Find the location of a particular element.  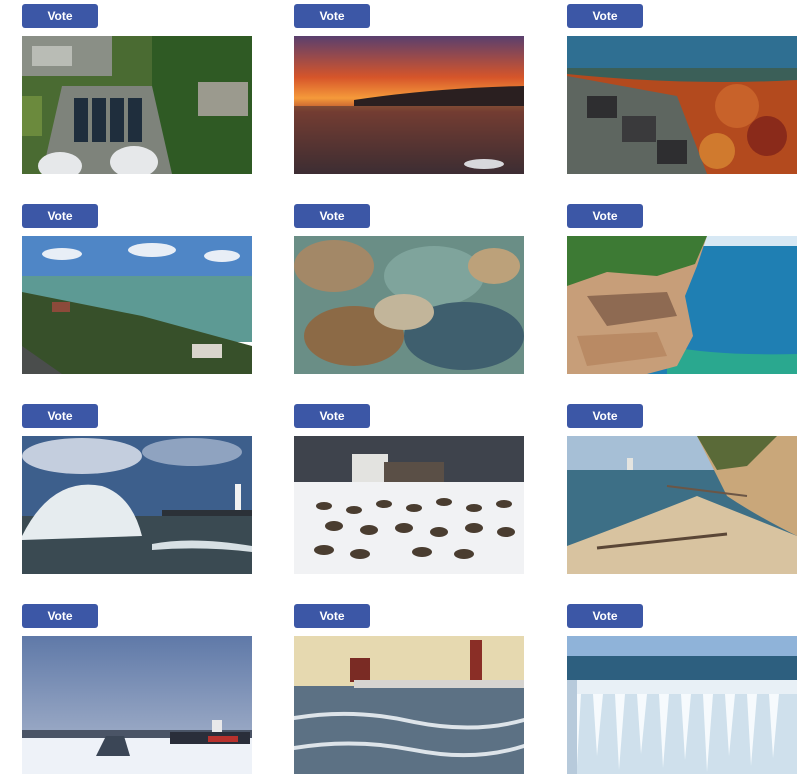

ice-fishing-shanty-photo is located at coordinates (137, 705).